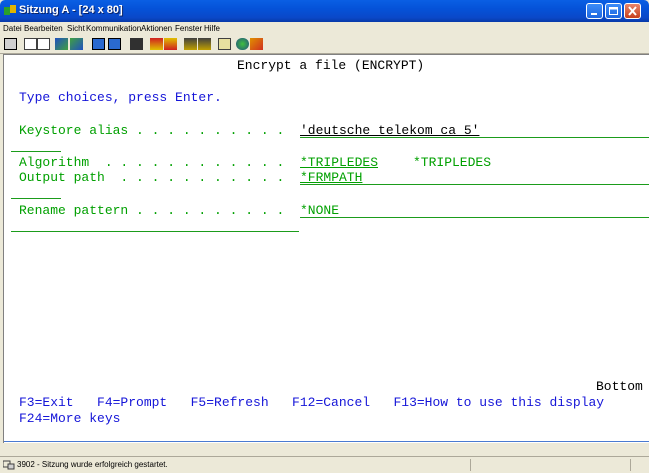  I want to click on algorithm-label: Algorithm . . . . . . . . . . . ., so click(152, 162).